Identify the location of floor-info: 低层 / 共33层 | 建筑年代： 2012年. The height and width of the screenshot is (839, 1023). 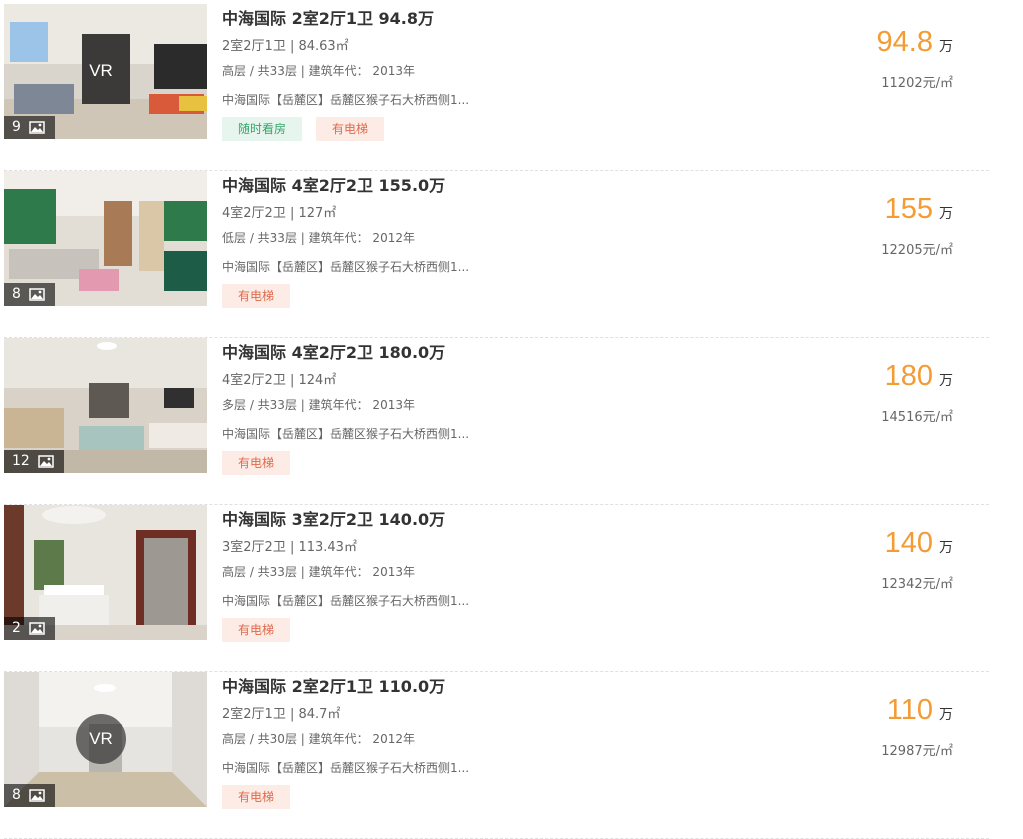
(318, 238).